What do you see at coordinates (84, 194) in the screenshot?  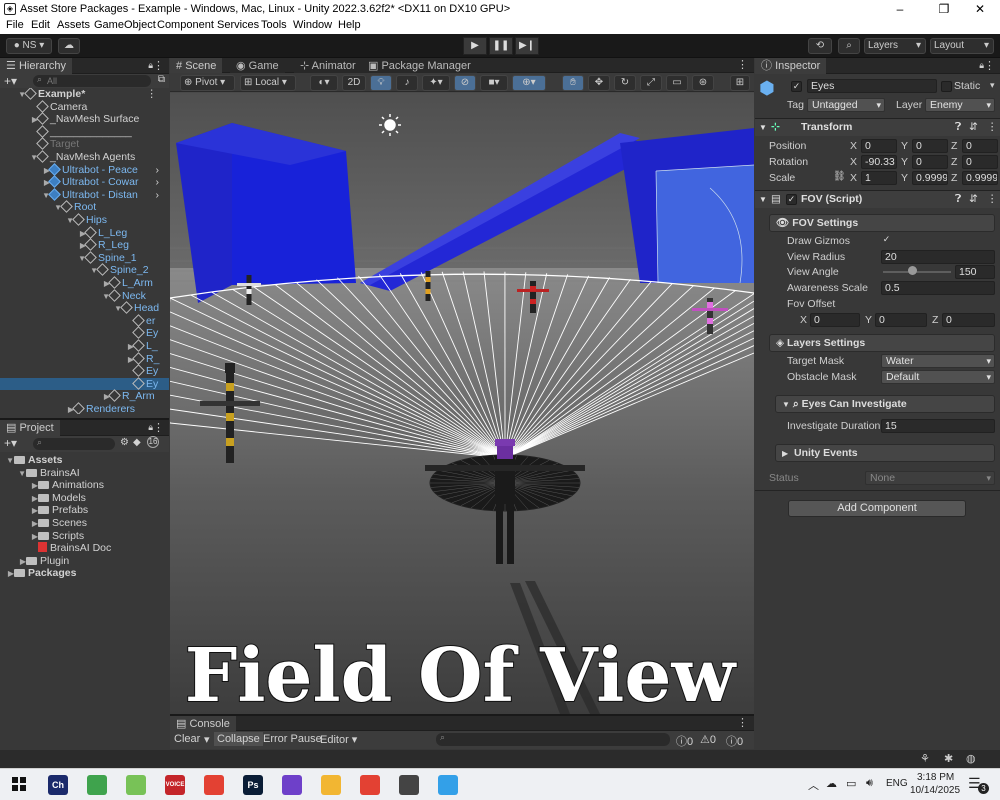 I see `hierarchy-row: ▼ Ultrabot - Distan ›` at bounding box center [84, 194].